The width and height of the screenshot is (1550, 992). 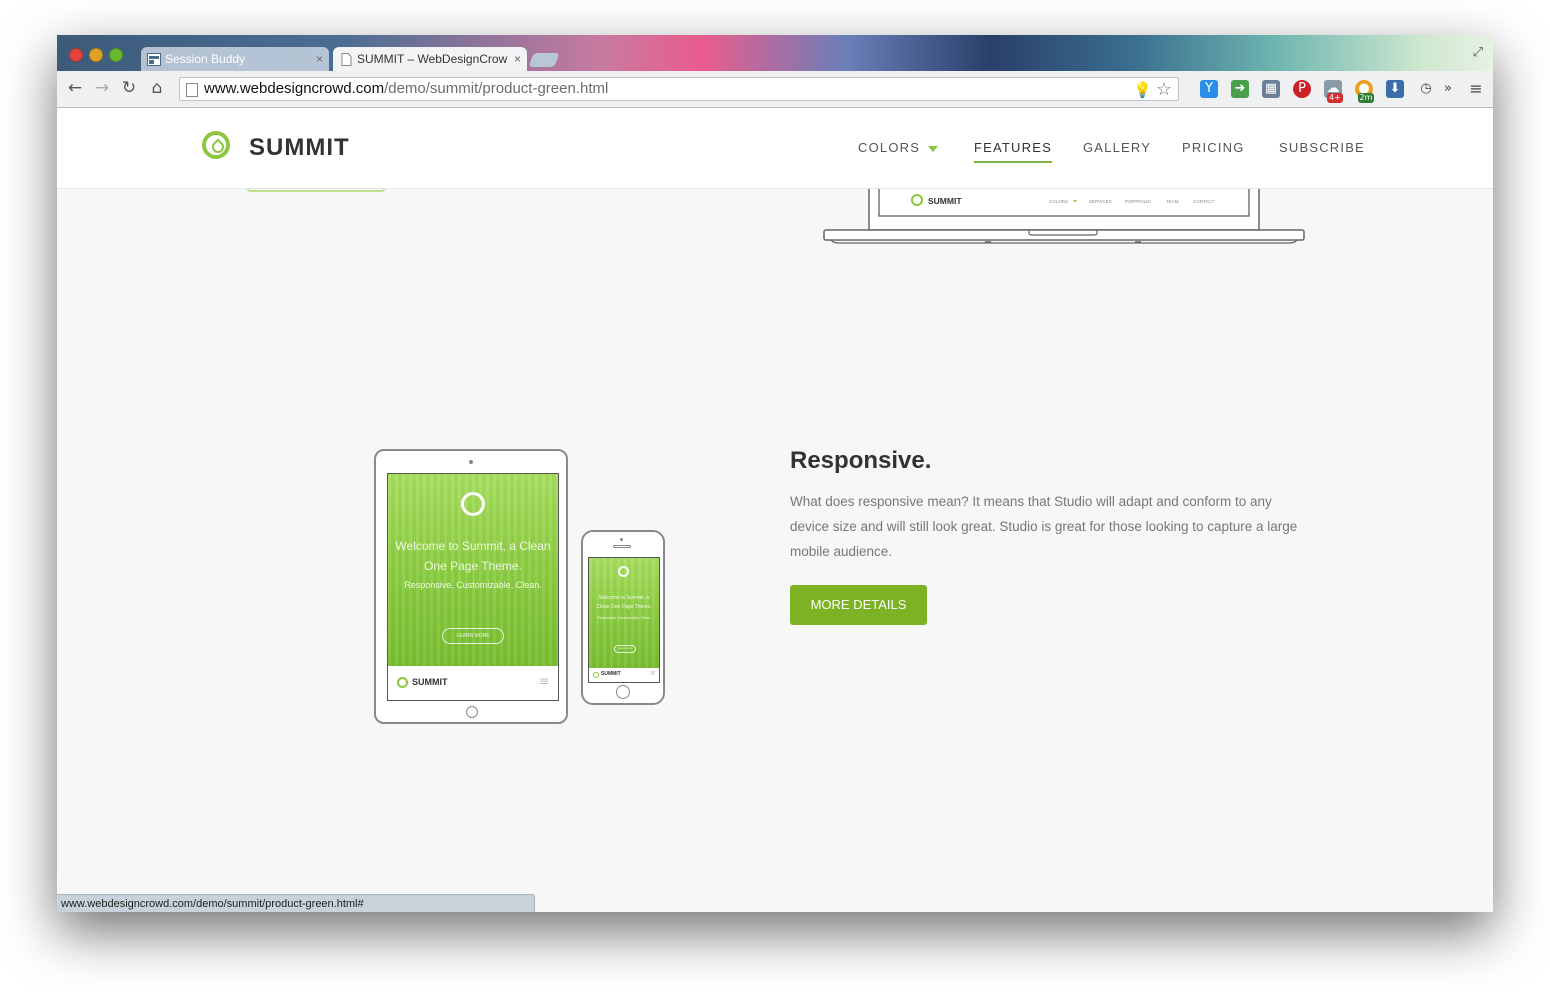 What do you see at coordinates (96, 55) in the screenshot?
I see `minimize-window-button` at bounding box center [96, 55].